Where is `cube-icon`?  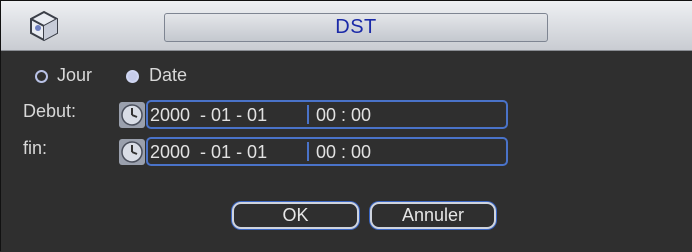 cube-icon is located at coordinates (44, 26).